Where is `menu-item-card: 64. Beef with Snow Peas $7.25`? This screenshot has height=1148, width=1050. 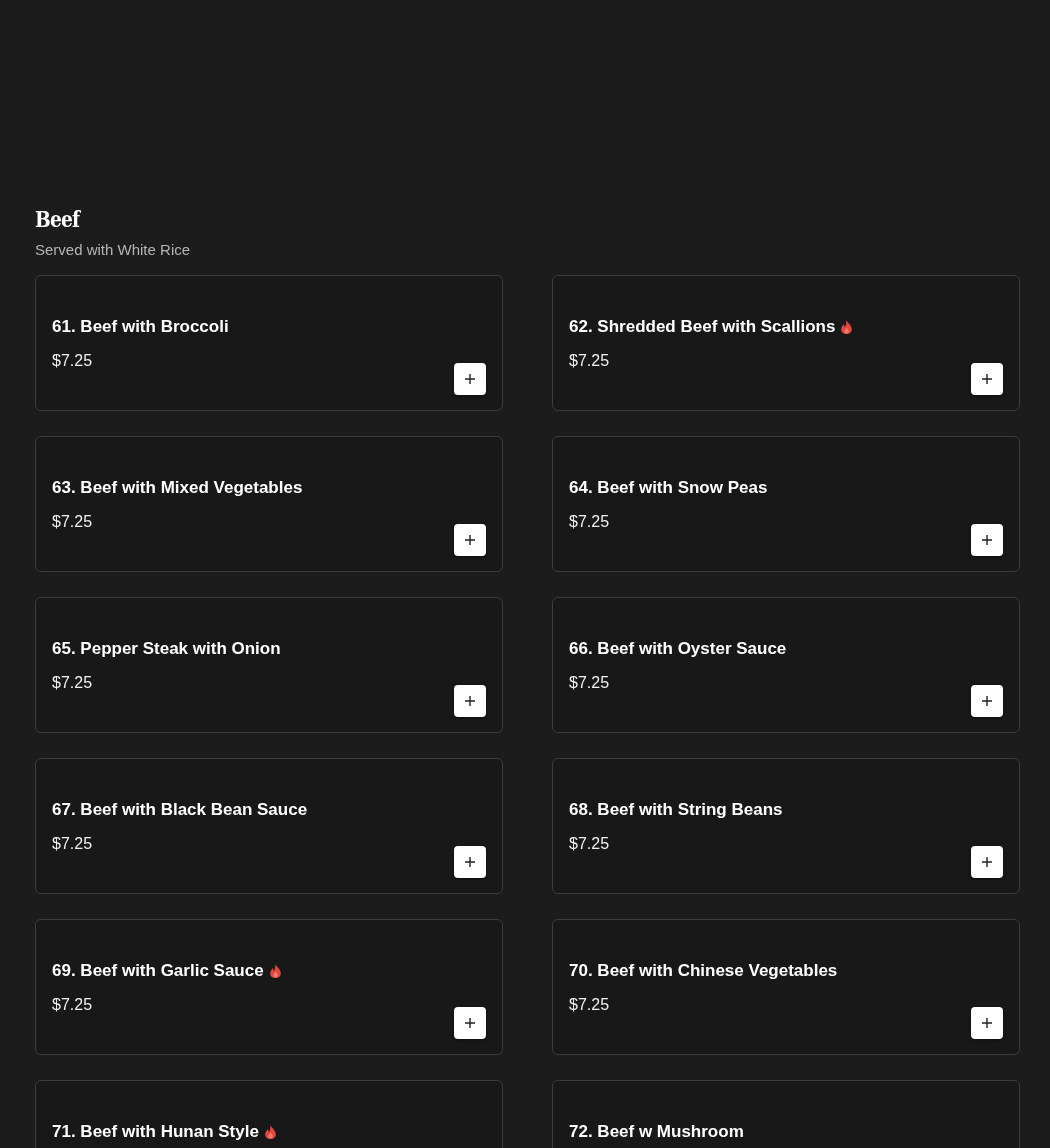
menu-item-card: 64. Beef with Snow Peas $7.25 is located at coordinates (786, 504).